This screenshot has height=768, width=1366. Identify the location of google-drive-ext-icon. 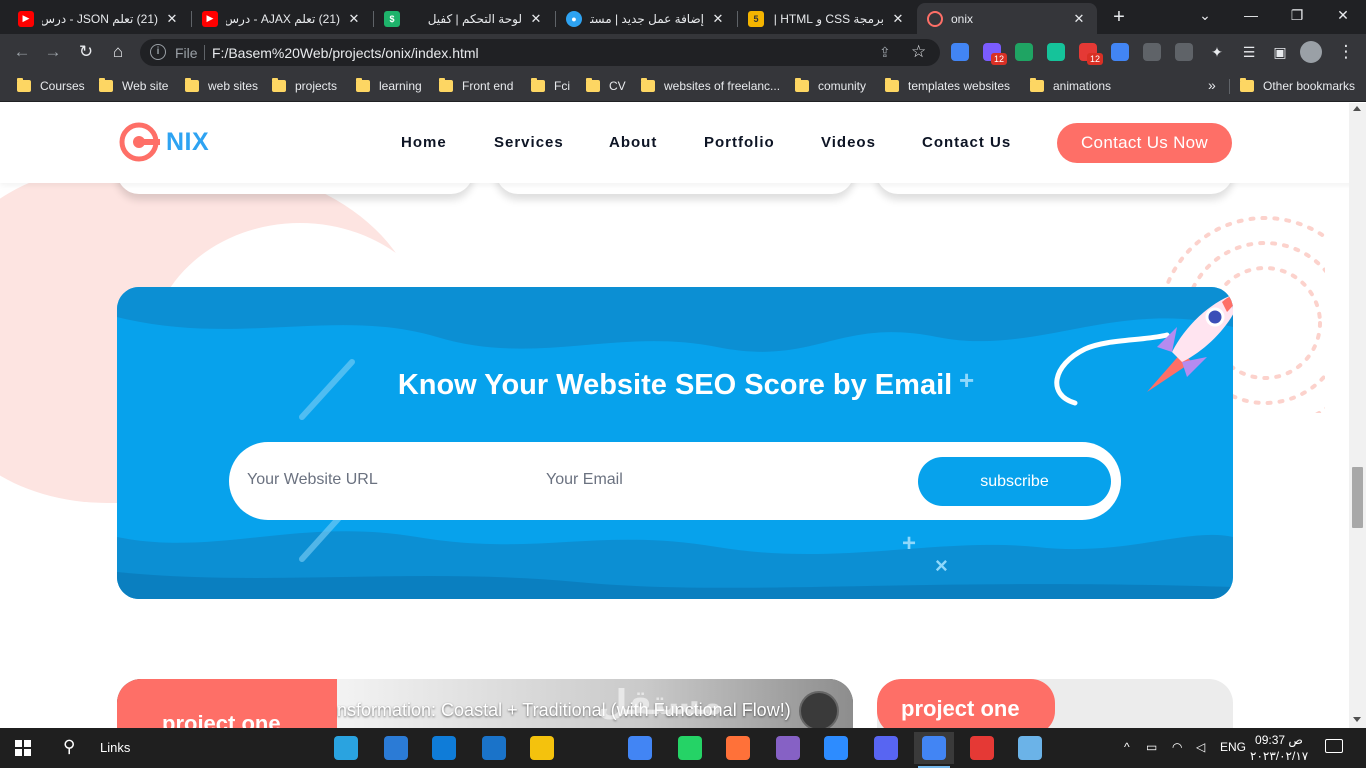
(1024, 52).